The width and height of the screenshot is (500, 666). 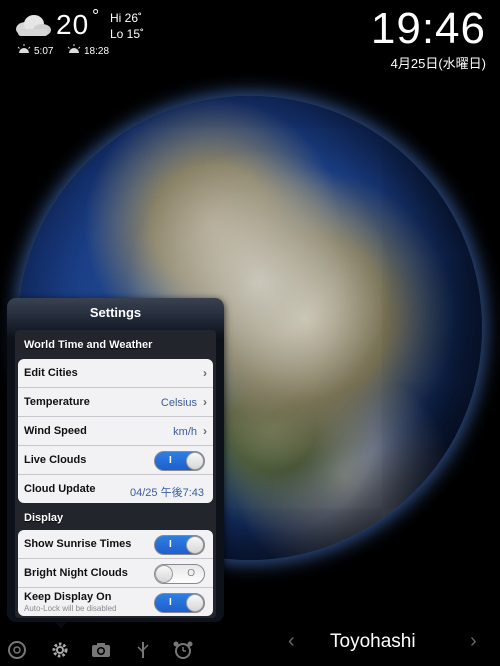 I want to click on current-temperature: 20, so click(x=73, y=24).